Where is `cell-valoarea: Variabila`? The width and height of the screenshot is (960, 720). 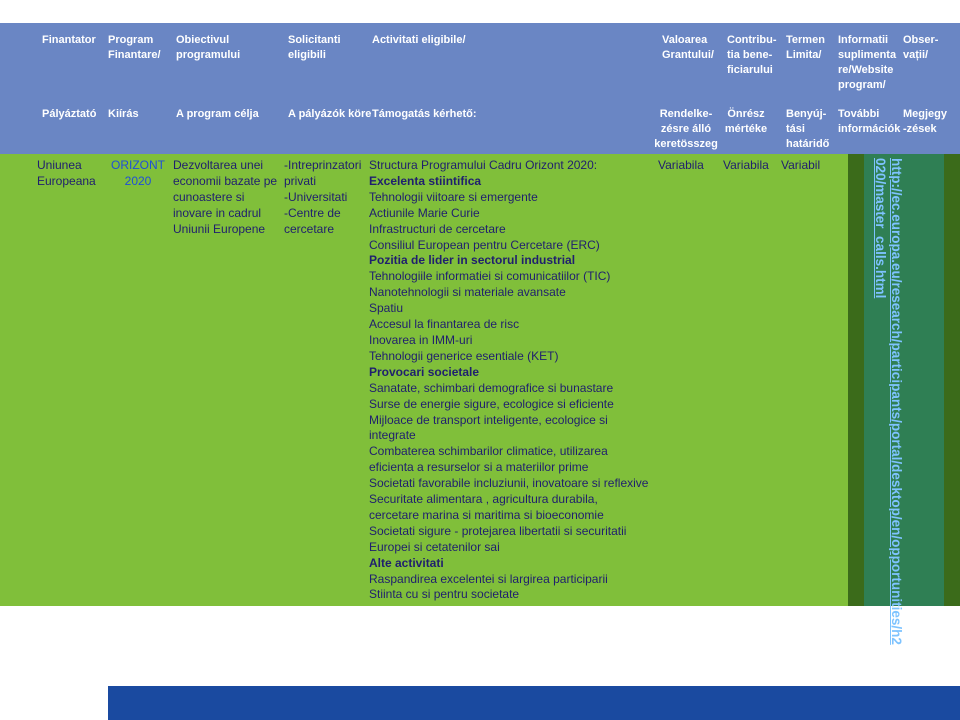 cell-valoarea: Variabila is located at coordinates (681, 165).